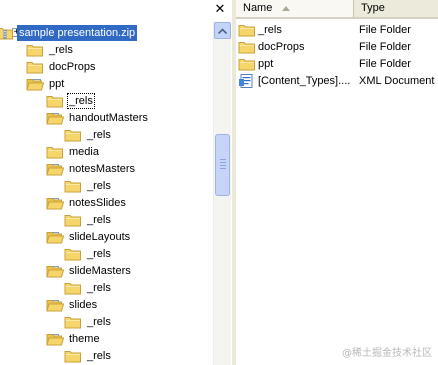  I want to click on tree-item-label: media, so click(84, 151).